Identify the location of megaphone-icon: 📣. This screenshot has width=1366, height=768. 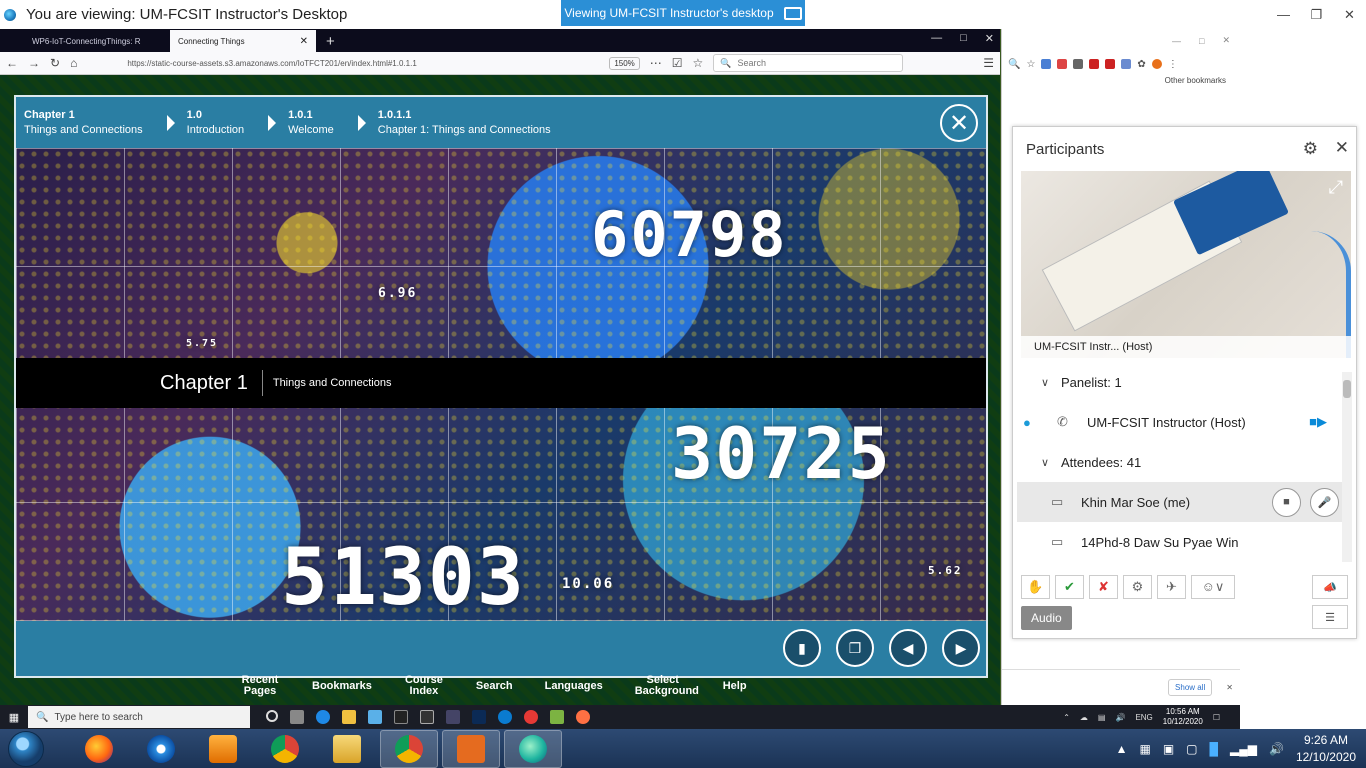
(1330, 587).